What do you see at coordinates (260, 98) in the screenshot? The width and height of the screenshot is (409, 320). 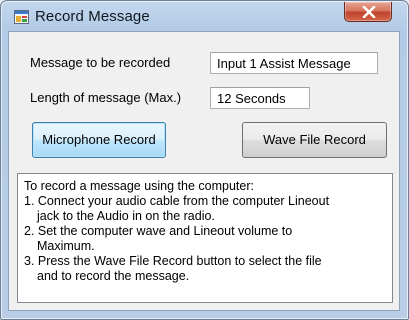 I see `length-input: 12 Seconds` at bounding box center [260, 98].